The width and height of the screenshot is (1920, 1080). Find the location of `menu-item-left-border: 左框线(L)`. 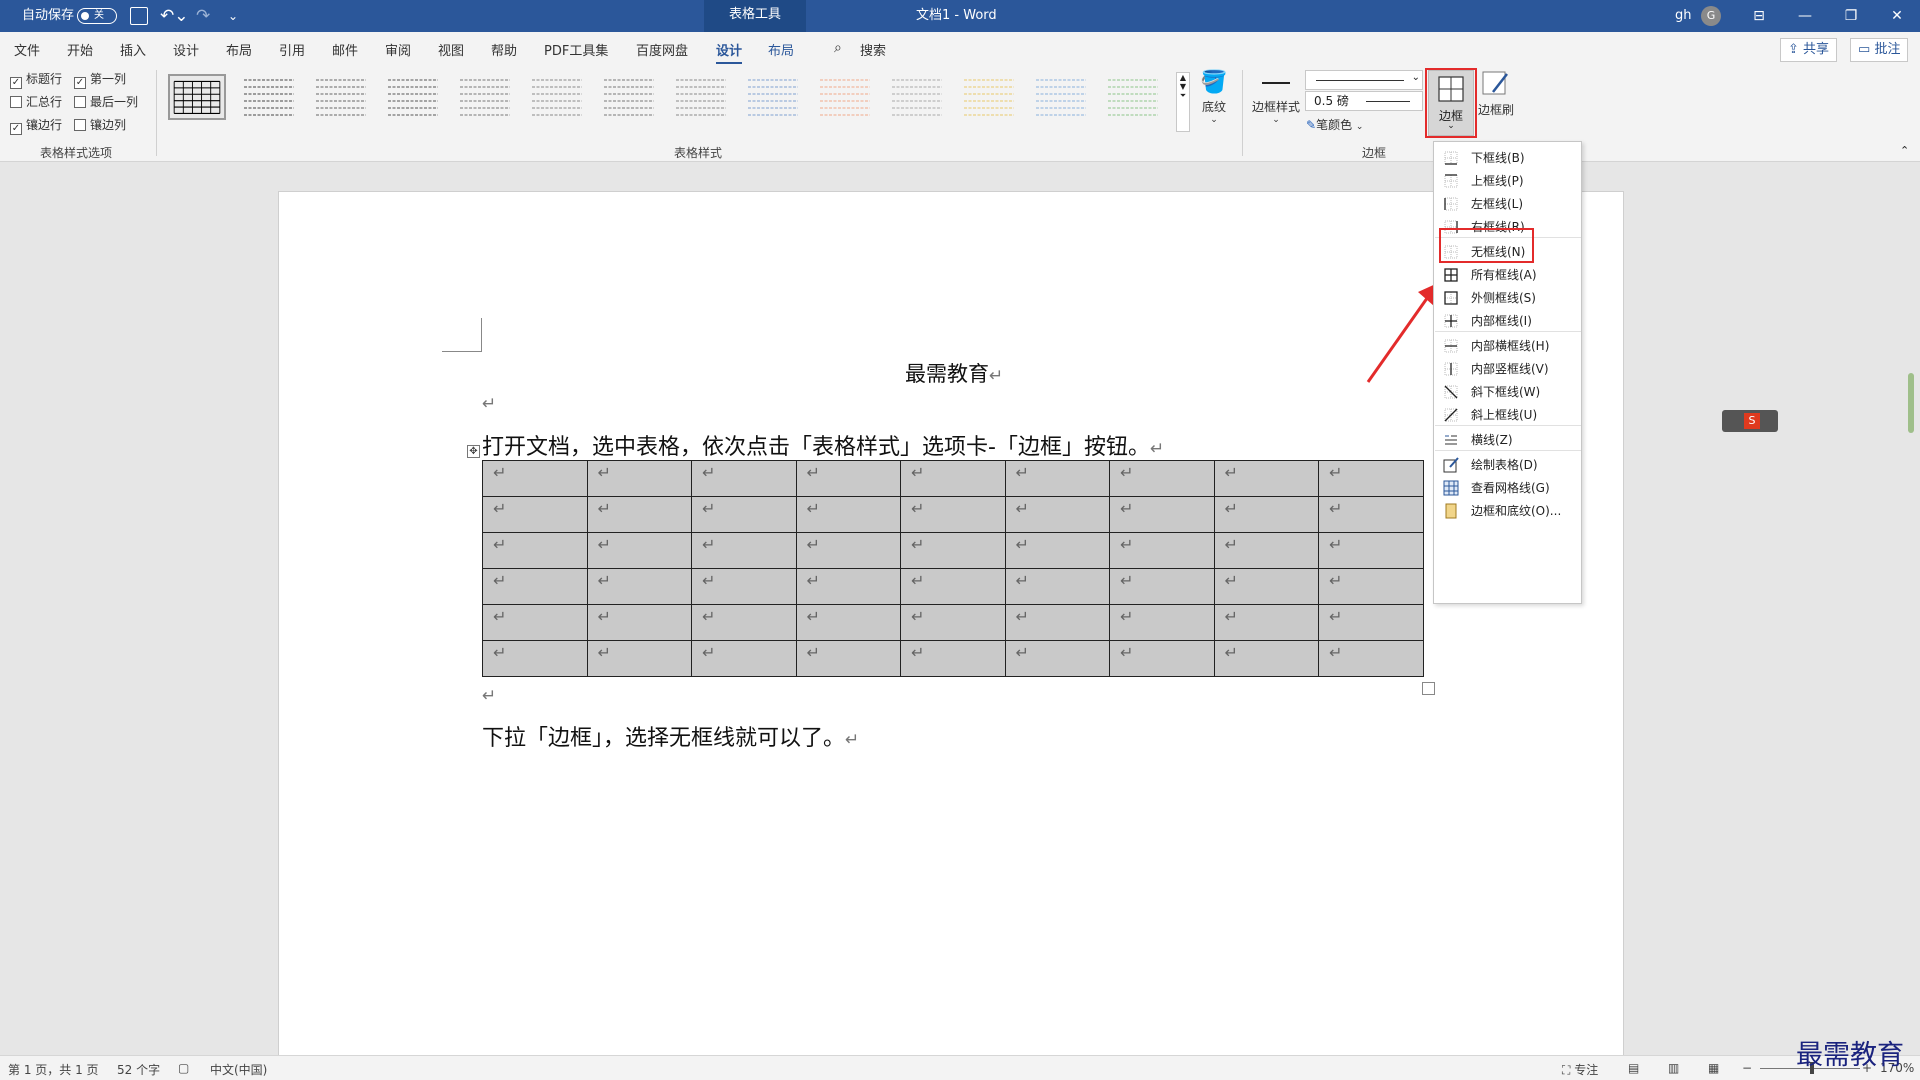

menu-item-left-border: 左框线(L) is located at coordinates (1507, 204).